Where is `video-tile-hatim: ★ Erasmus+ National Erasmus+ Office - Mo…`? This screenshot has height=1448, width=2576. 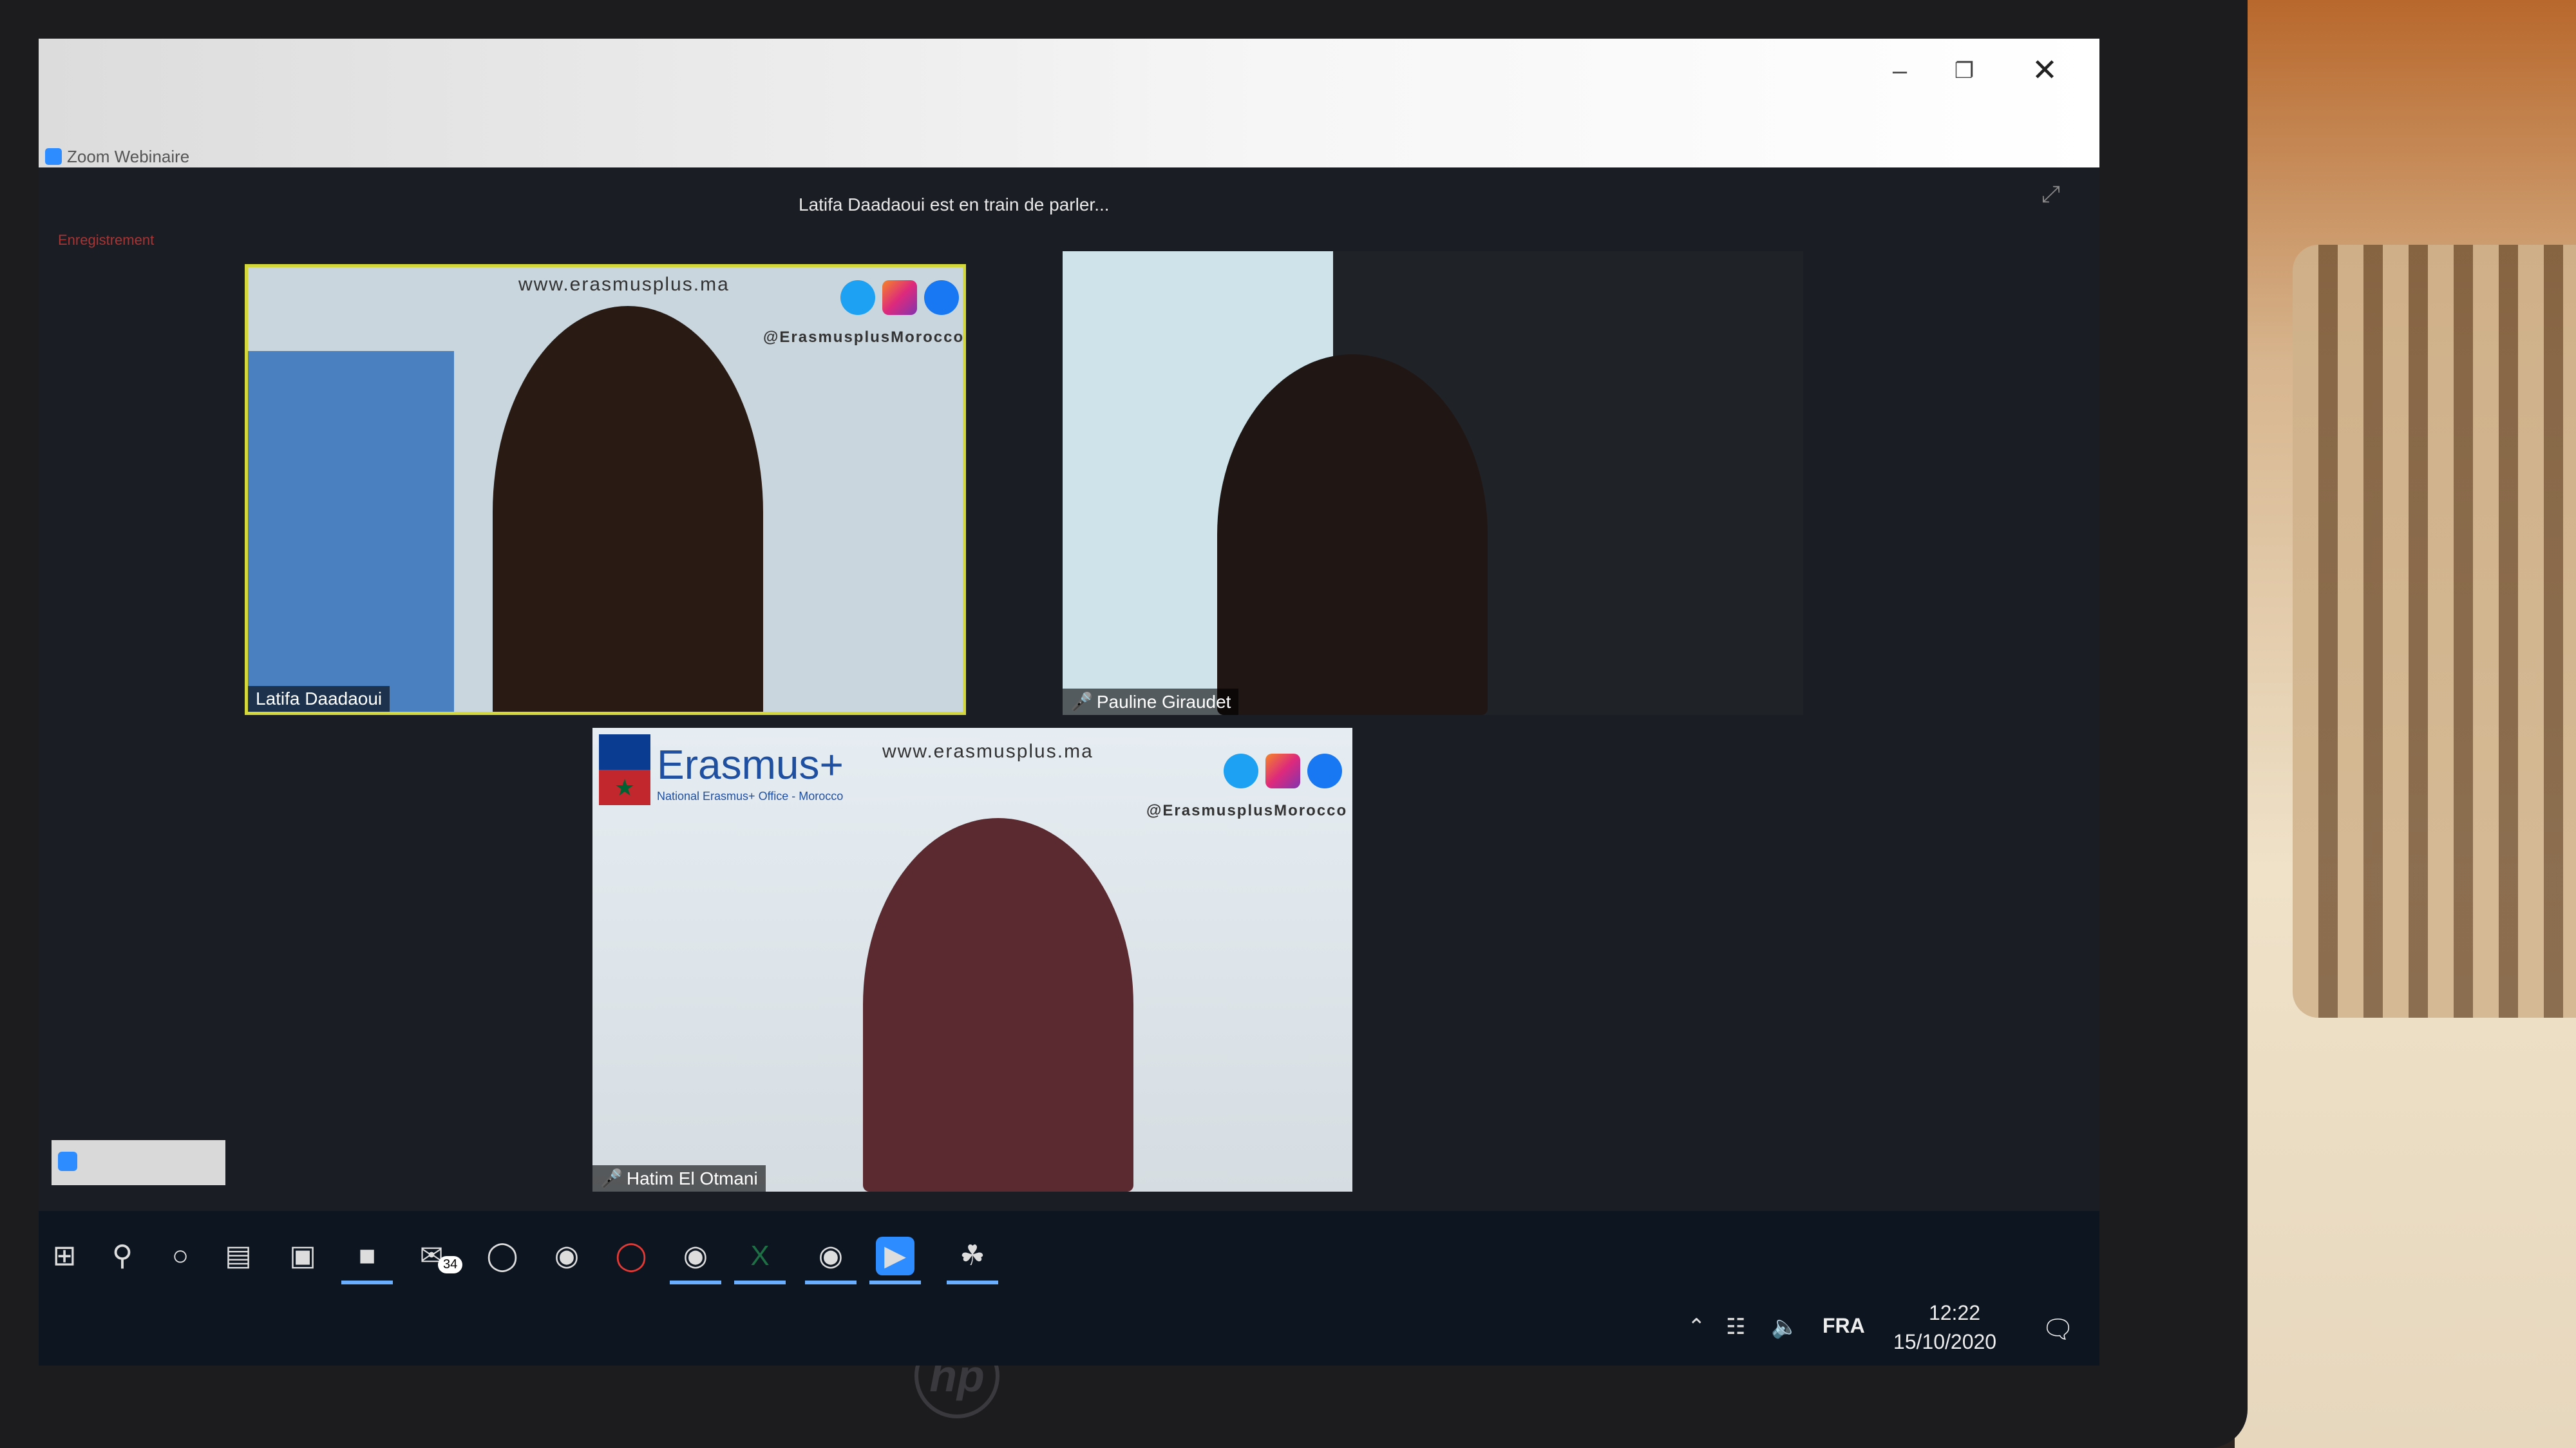 video-tile-hatim: ★ Erasmus+ National Erasmus+ Office - Mo… is located at coordinates (972, 960).